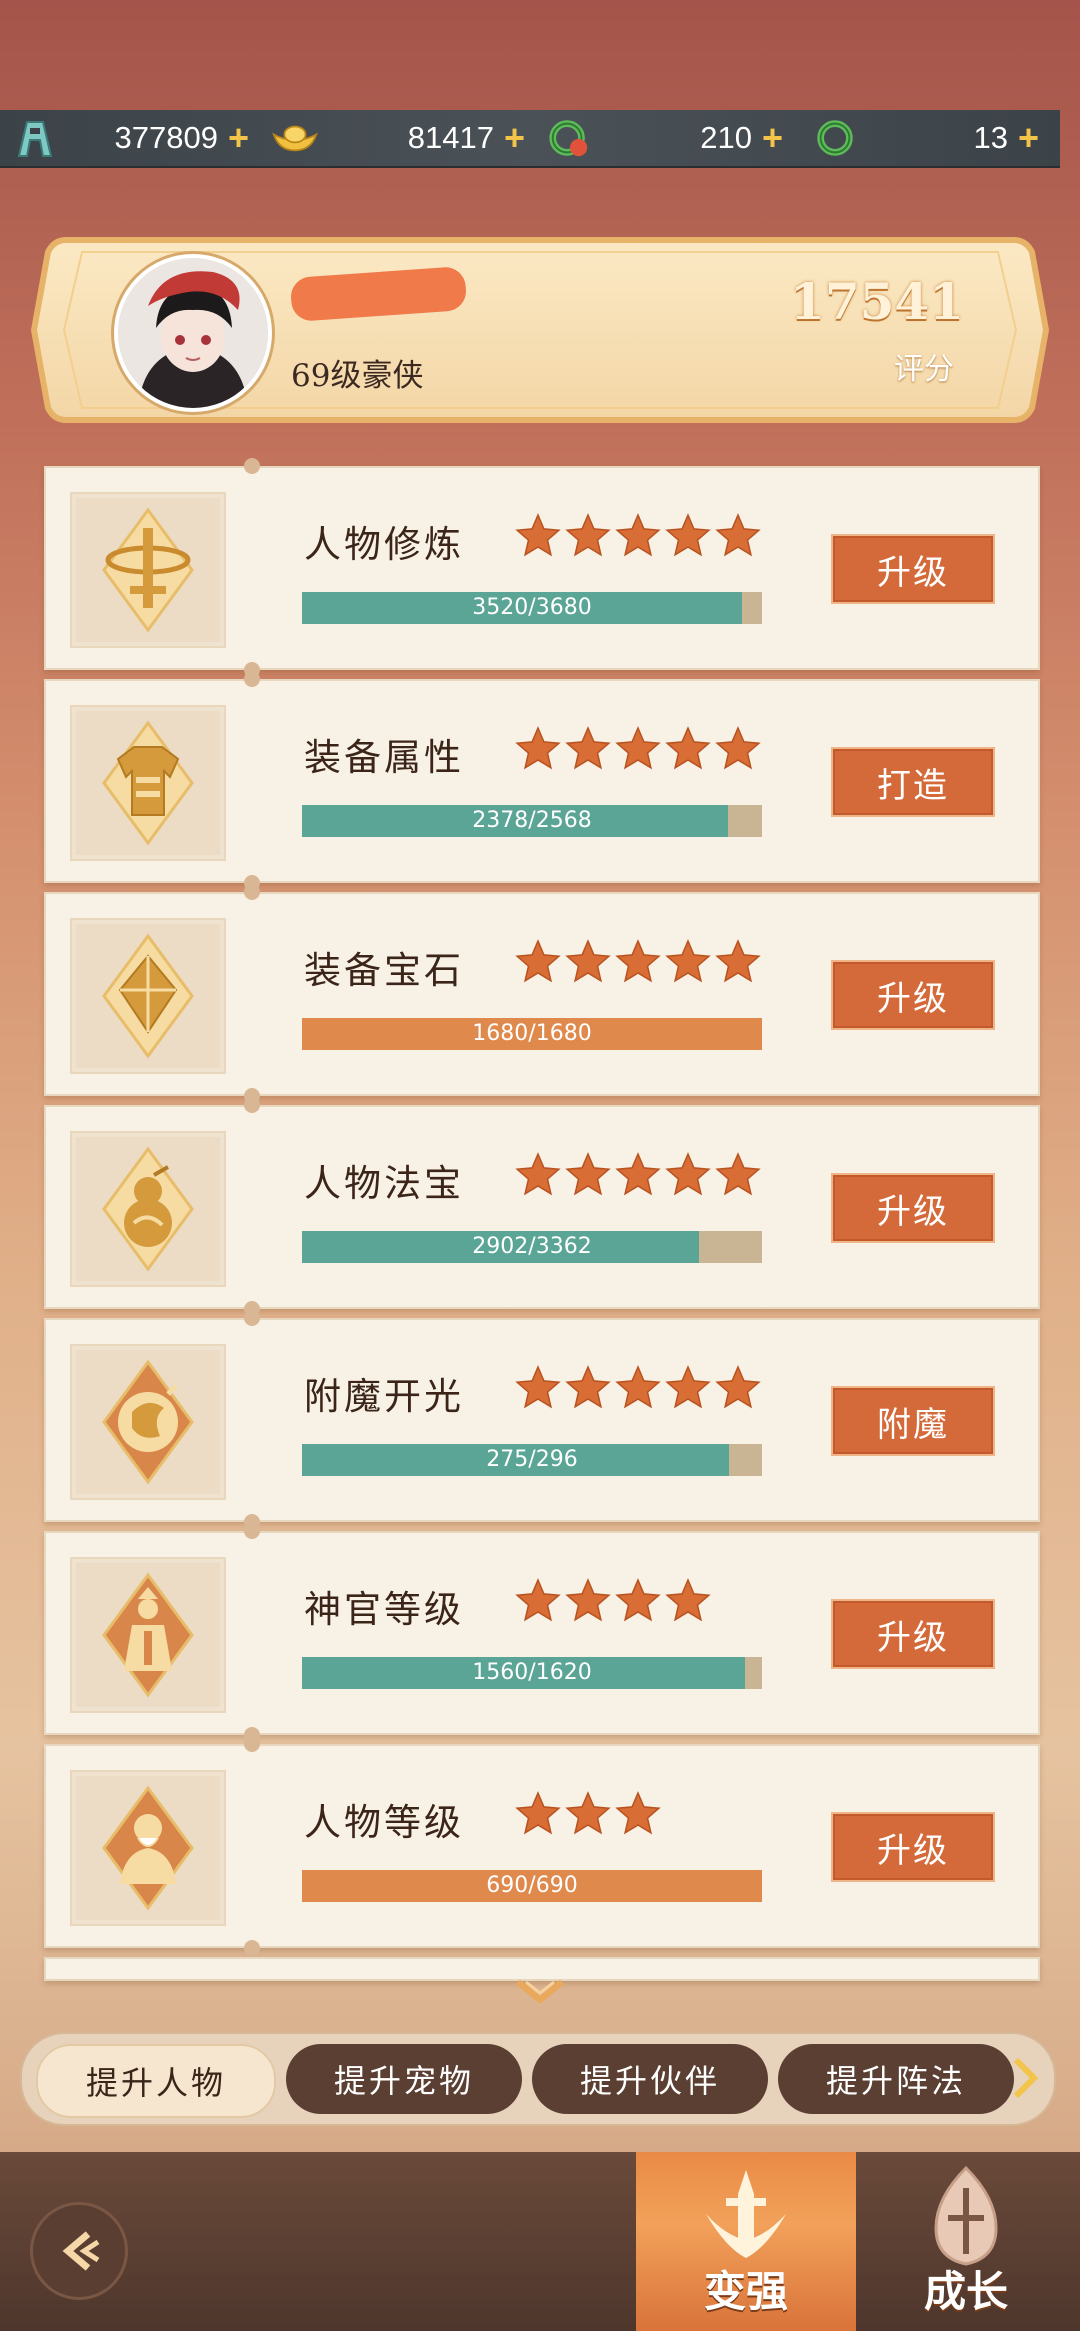 The height and width of the screenshot is (2331, 1080). I want to click on official-icon, so click(148, 1635).